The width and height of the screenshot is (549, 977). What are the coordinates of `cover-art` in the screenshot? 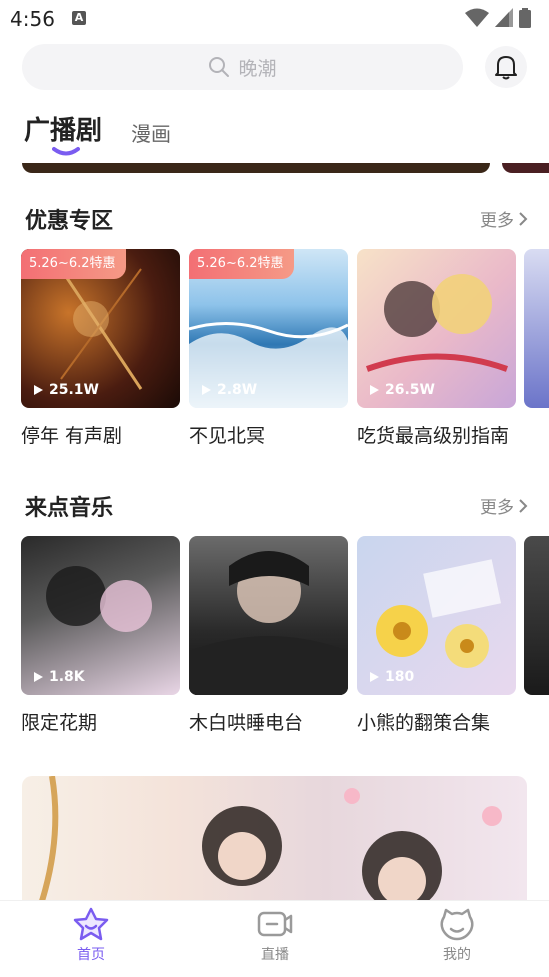 It's located at (268, 623).